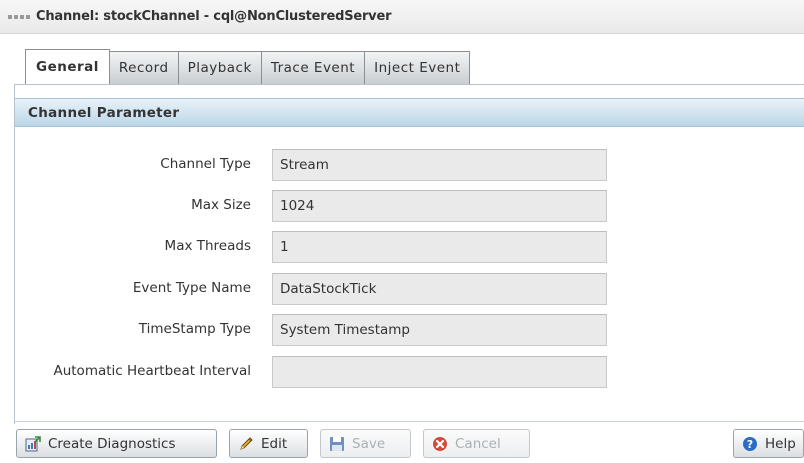  I want to click on save-label: Save, so click(369, 443).